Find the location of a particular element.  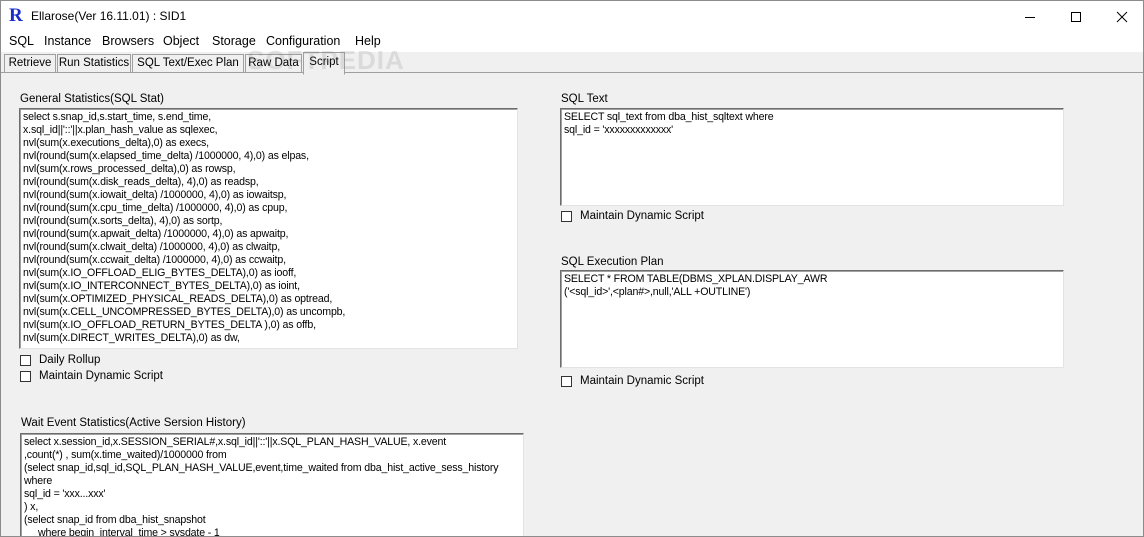

code-line: ) x, is located at coordinates (31, 507).